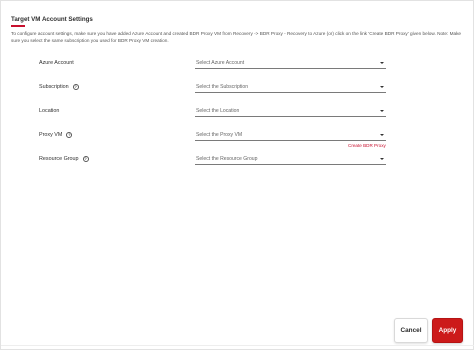 The image size is (474, 350). What do you see at coordinates (237, 345) in the screenshot?
I see `footer-divider` at bounding box center [237, 345].